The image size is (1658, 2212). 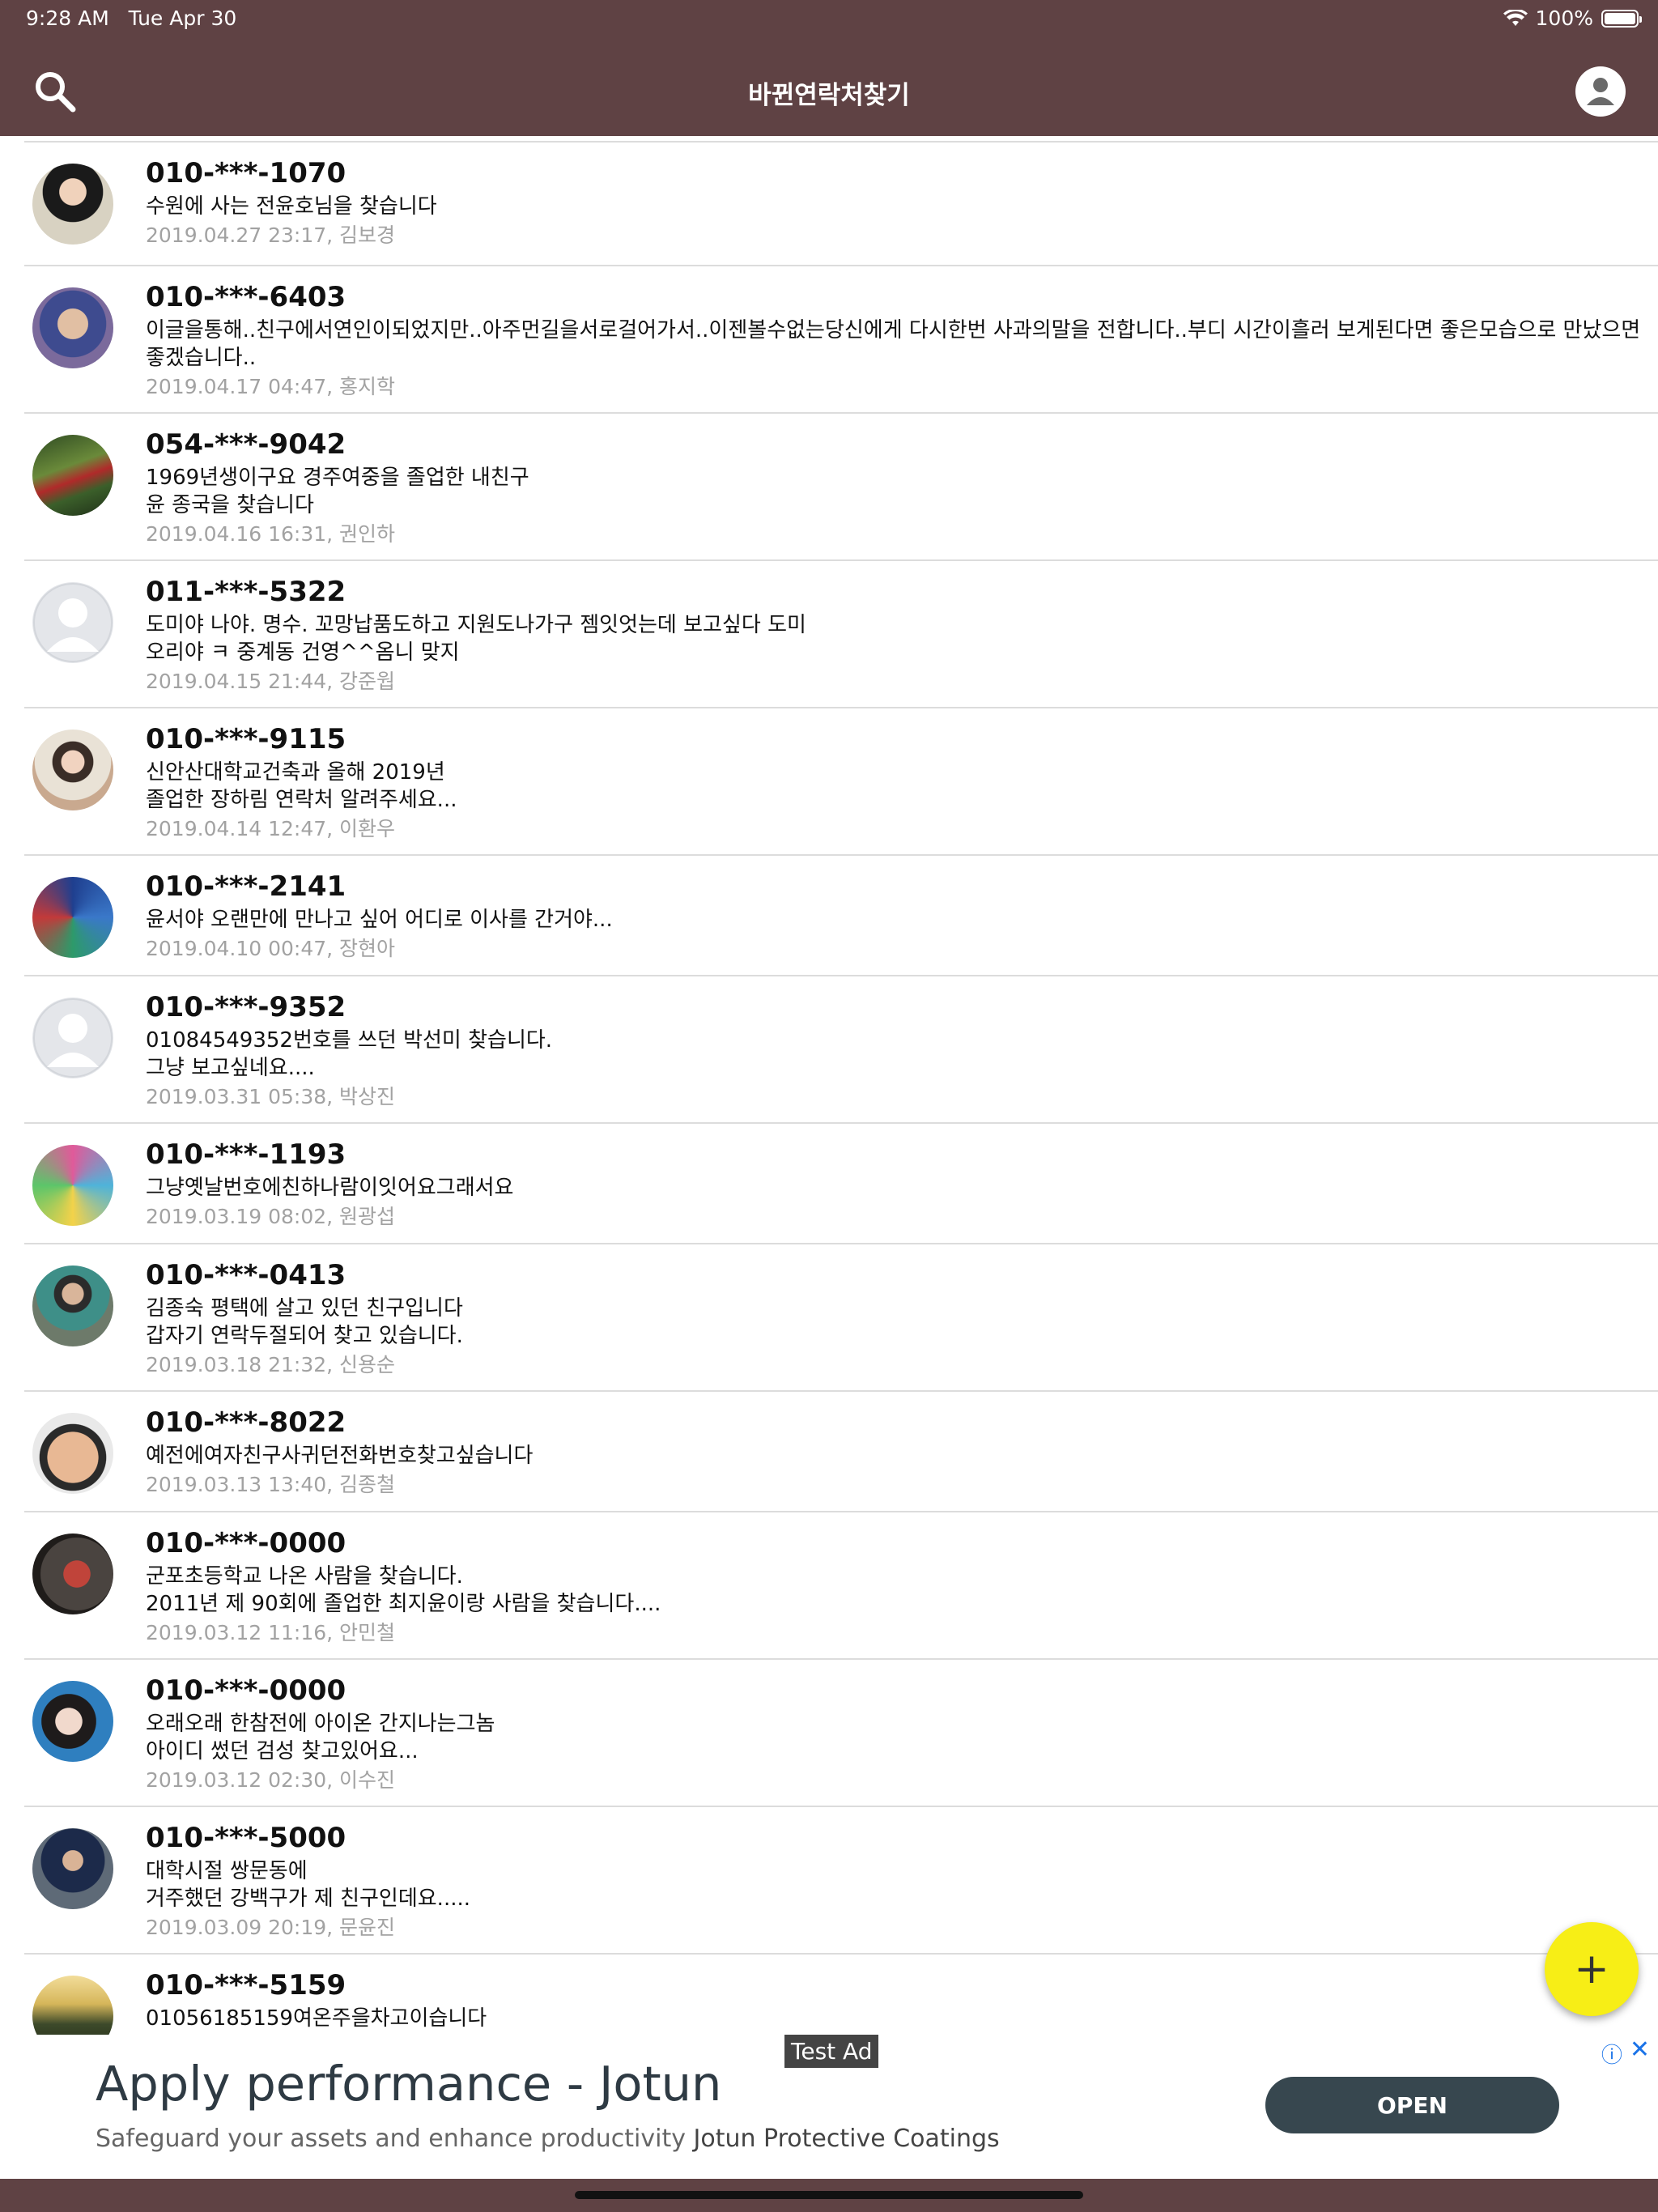 I want to click on status-right: 100%, so click(x=1572, y=18).